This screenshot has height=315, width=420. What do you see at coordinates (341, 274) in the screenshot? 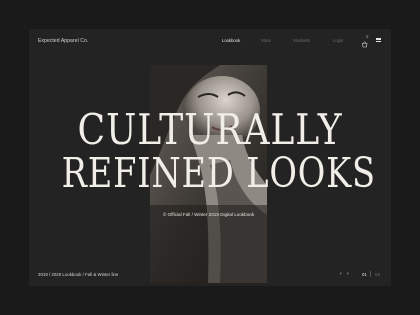
I see `prev-arrow-icon: ‹` at bounding box center [341, 274].